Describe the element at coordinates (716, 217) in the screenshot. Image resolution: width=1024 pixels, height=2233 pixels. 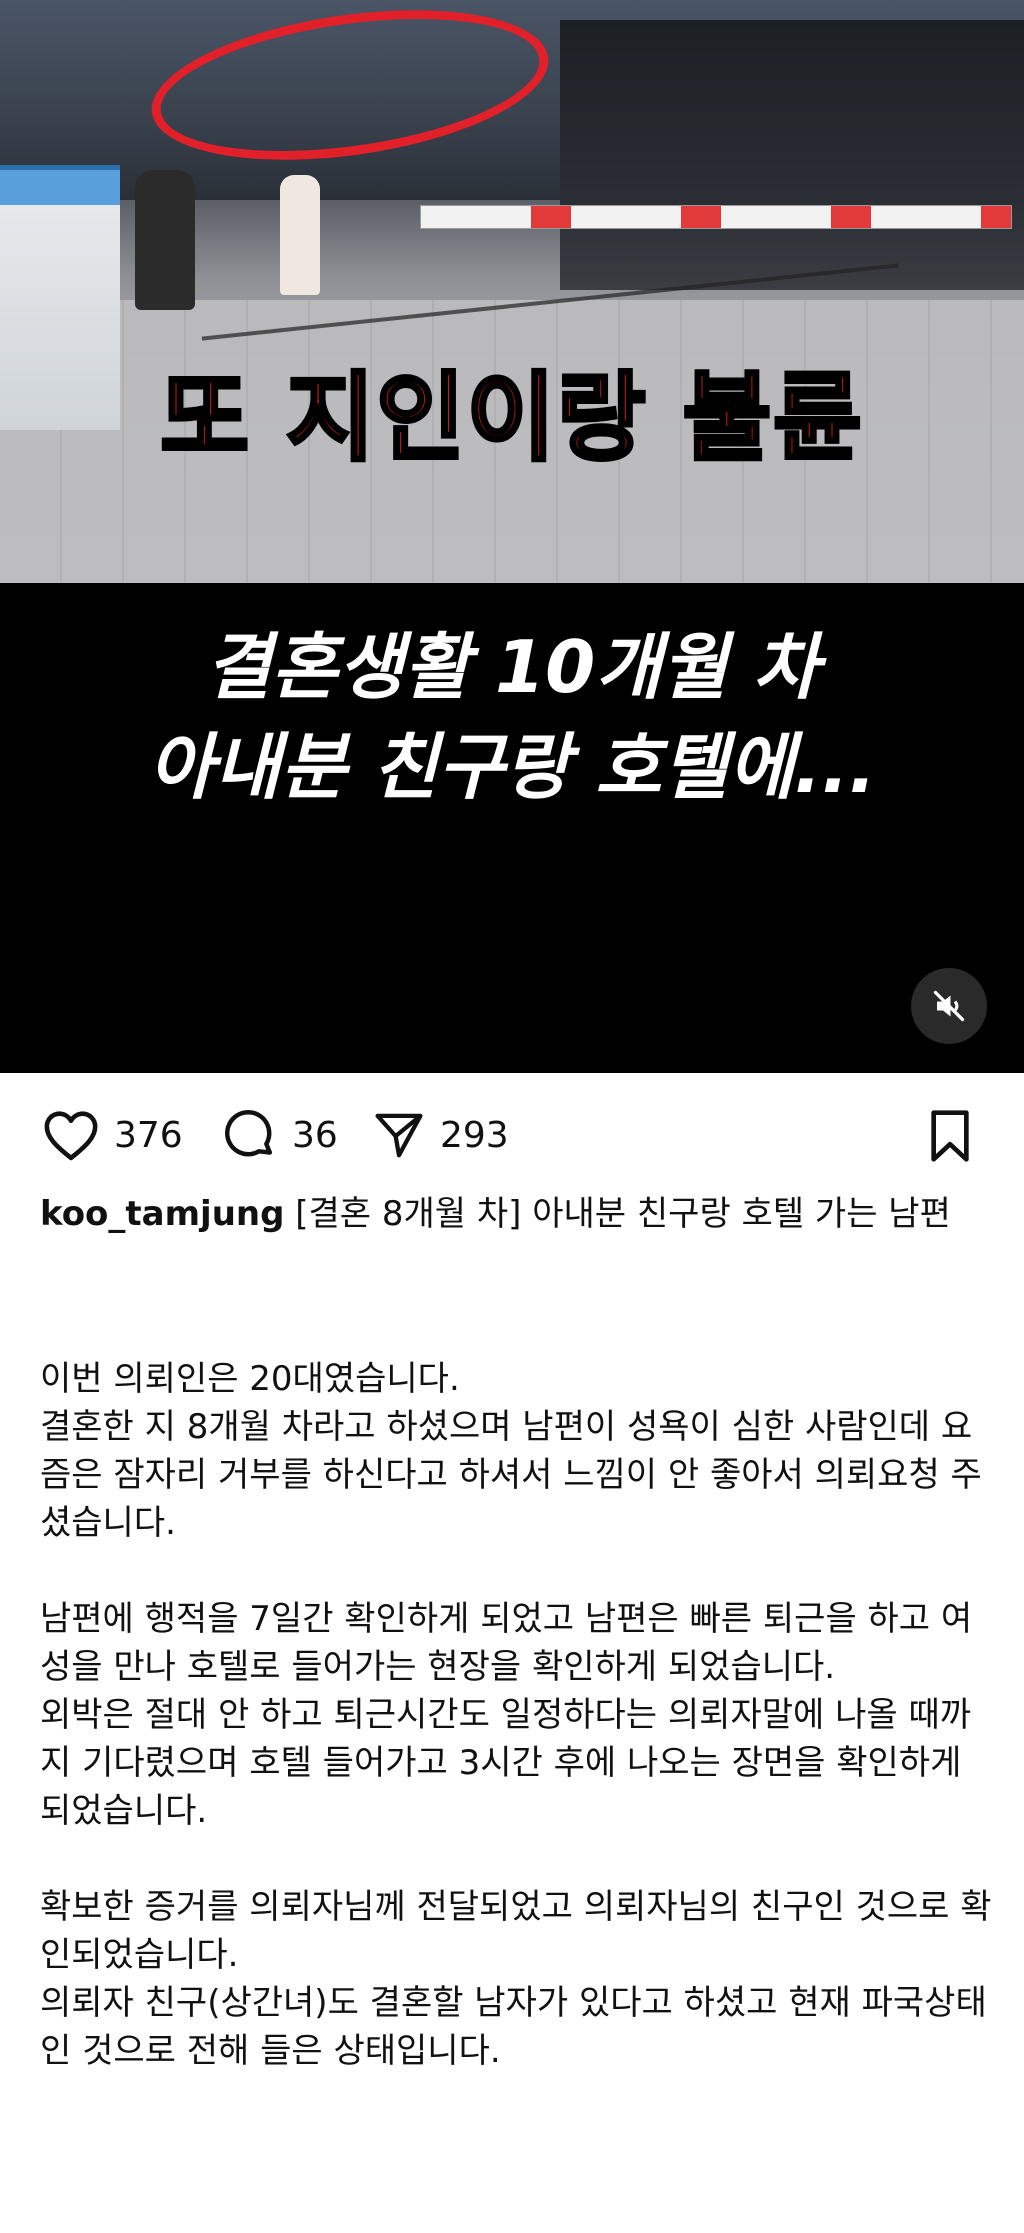
I see `parking-barrier` at that location.